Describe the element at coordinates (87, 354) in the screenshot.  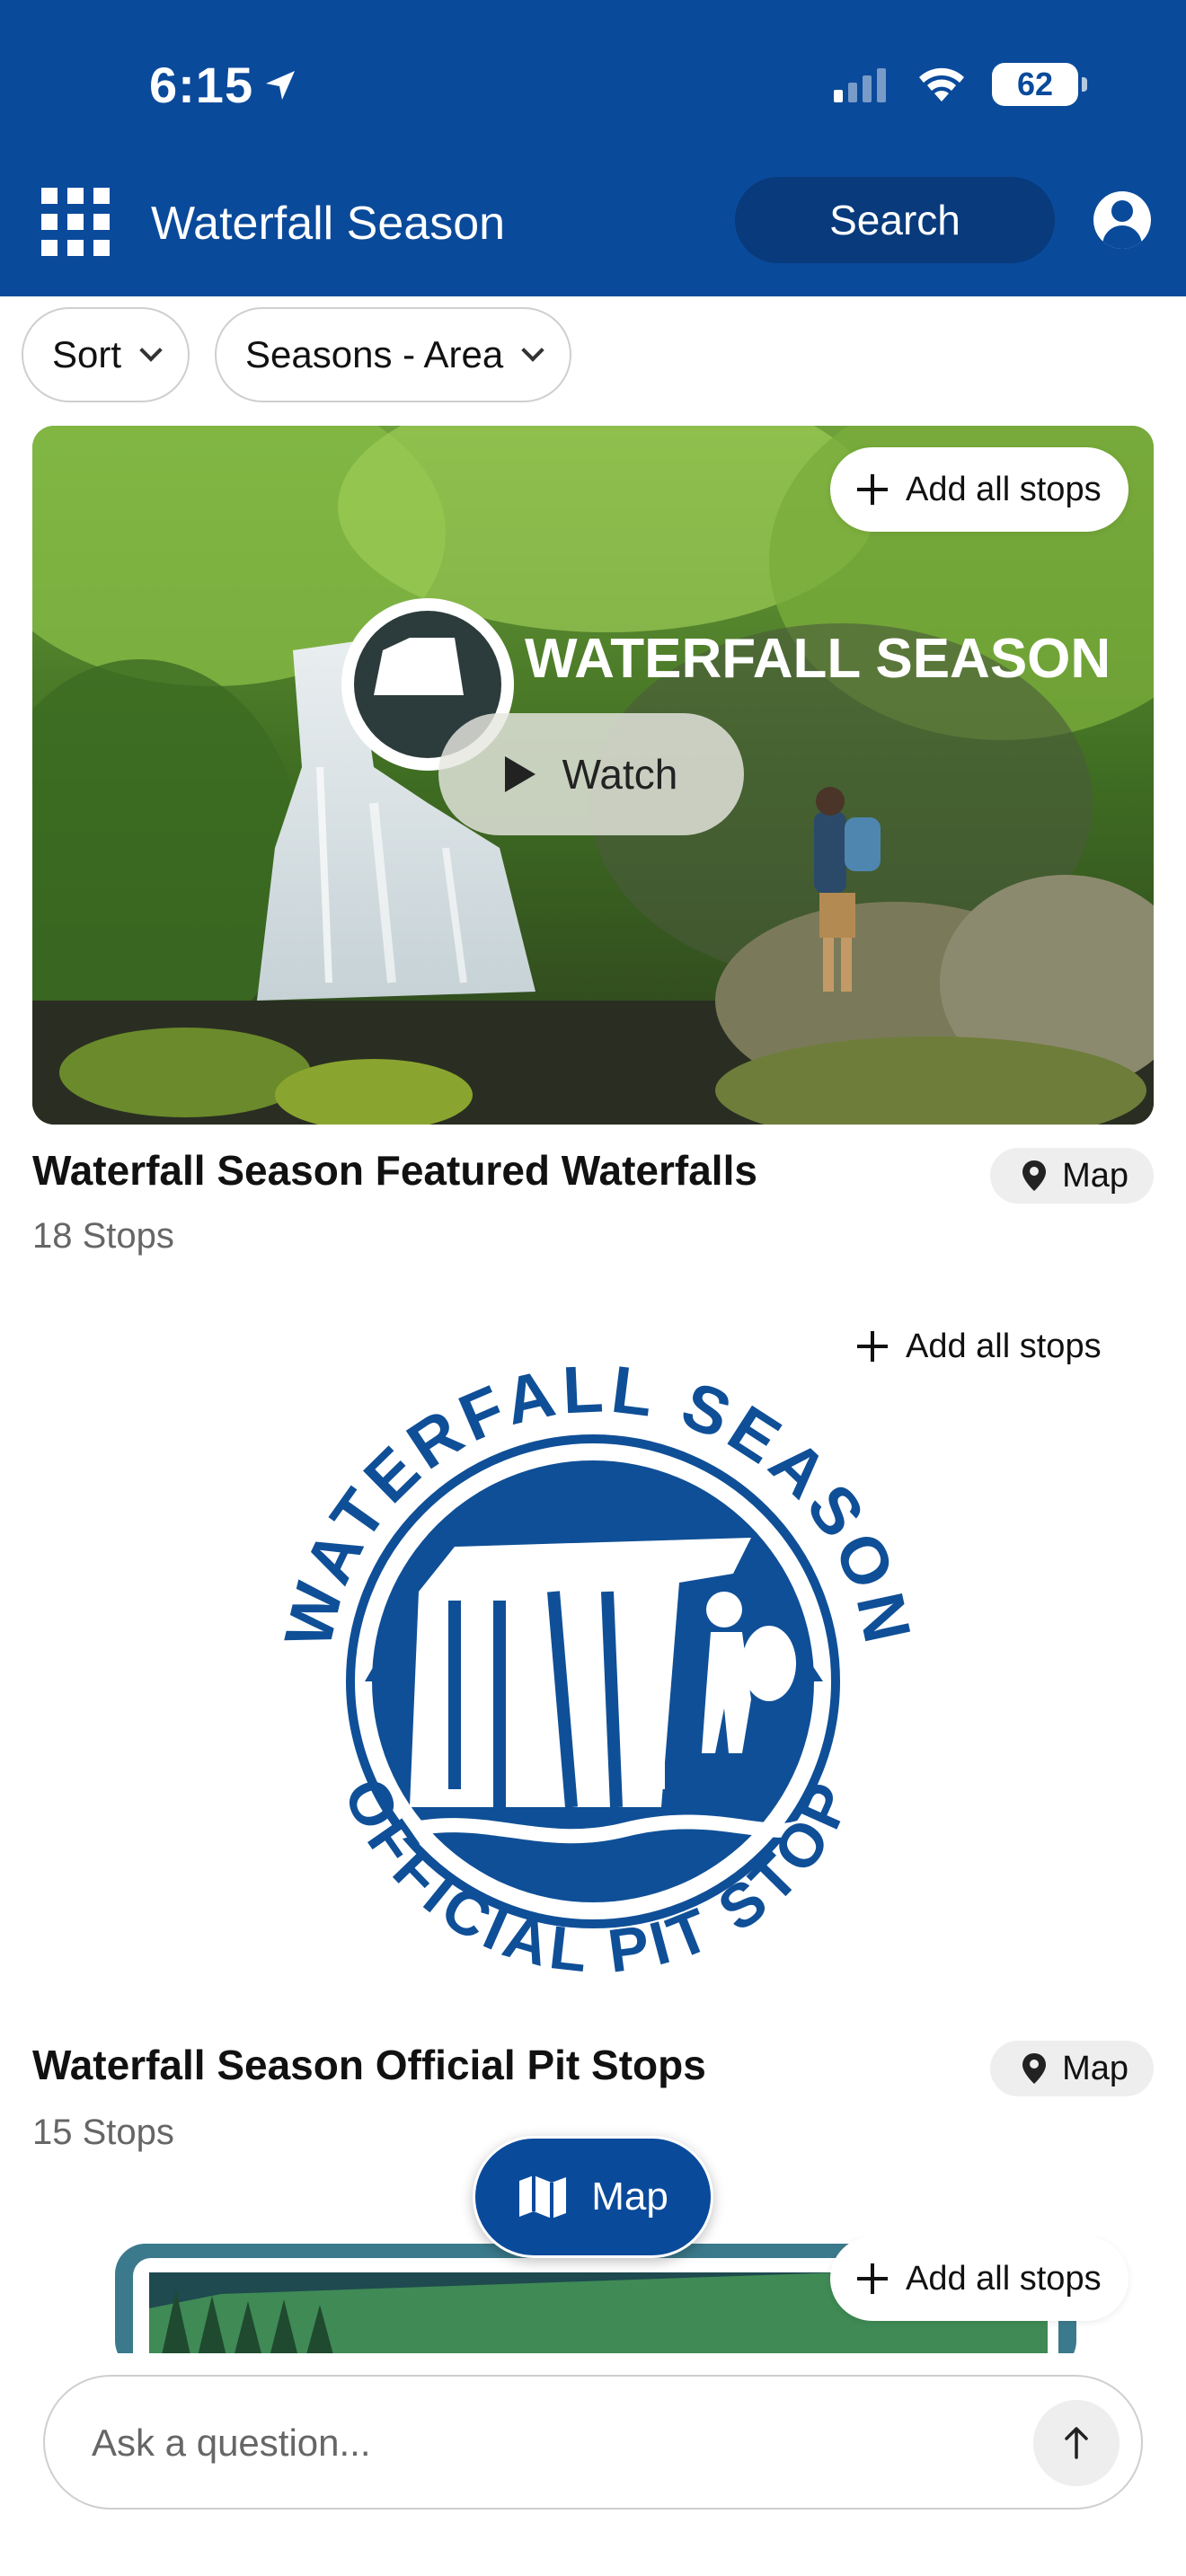
I see `sort-label: Sort` at that location.